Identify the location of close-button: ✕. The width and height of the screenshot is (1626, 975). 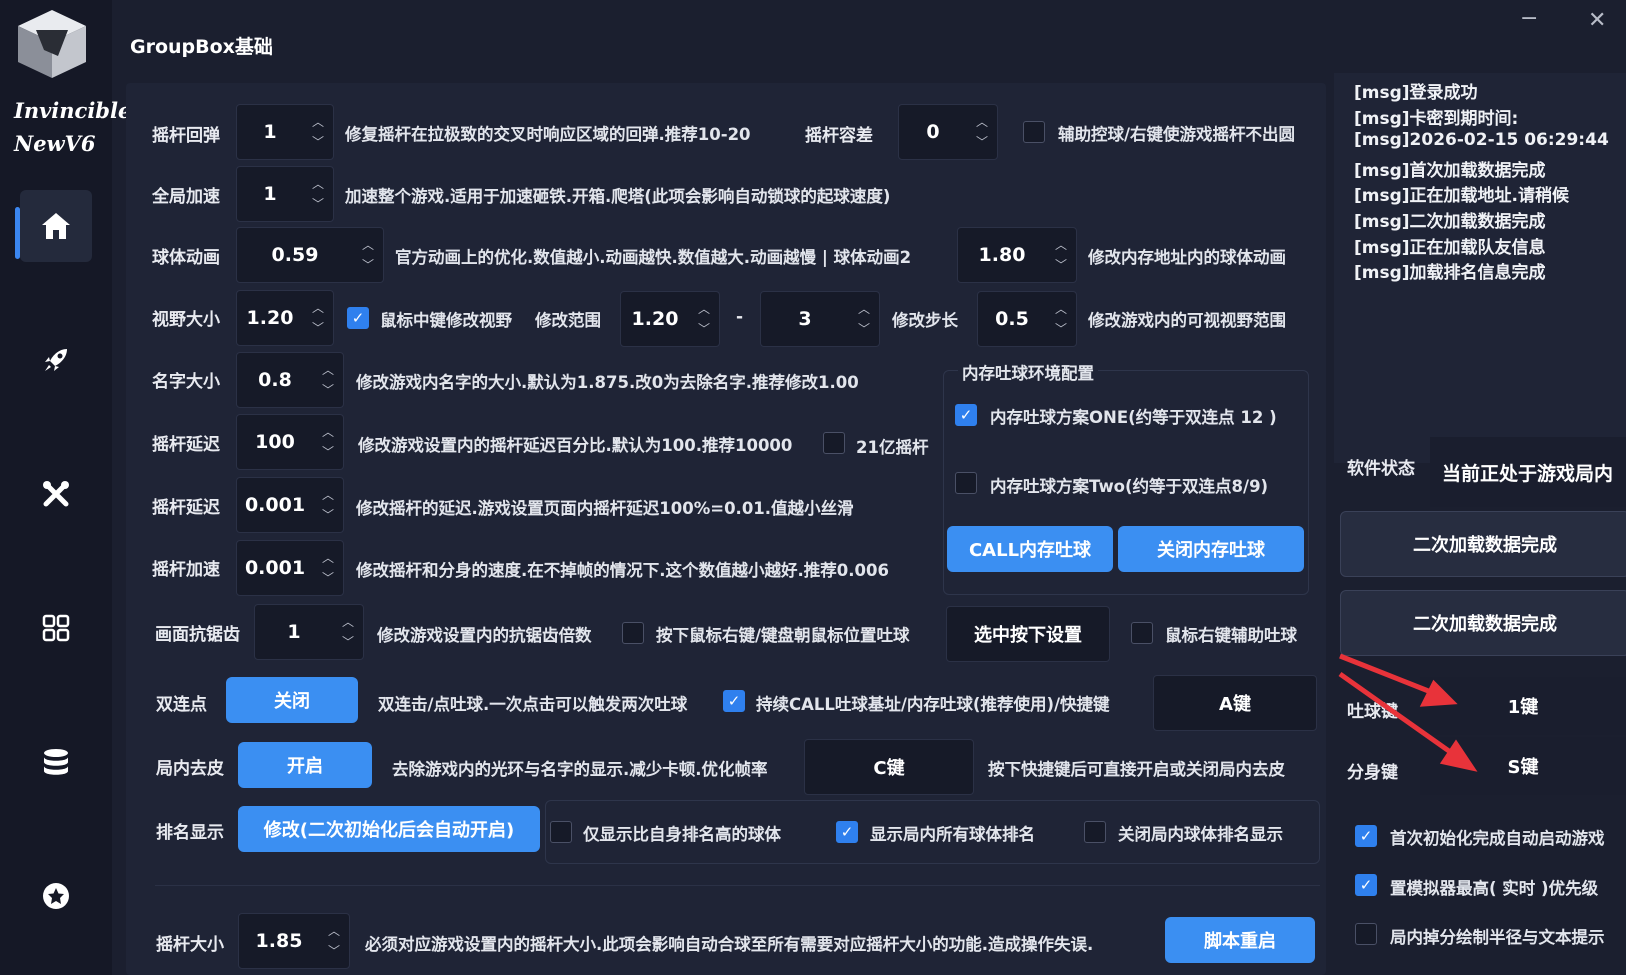
(1597, 20).